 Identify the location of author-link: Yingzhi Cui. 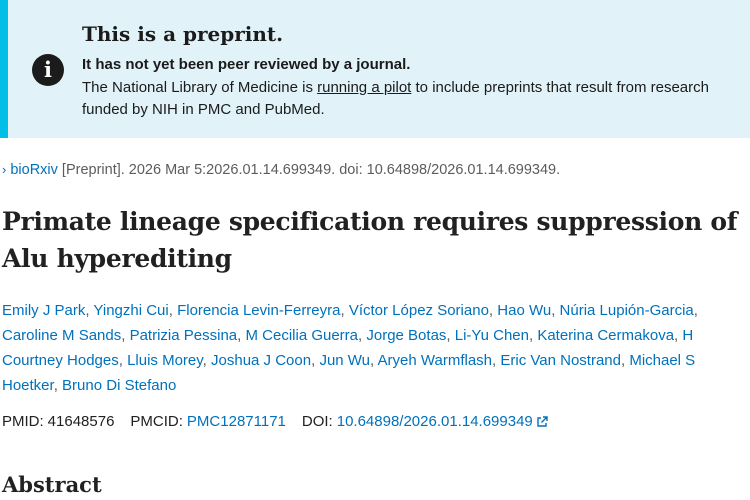
(130, 310).